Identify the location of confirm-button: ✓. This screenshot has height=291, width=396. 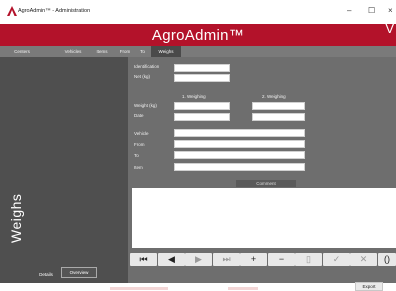
(336, 259).